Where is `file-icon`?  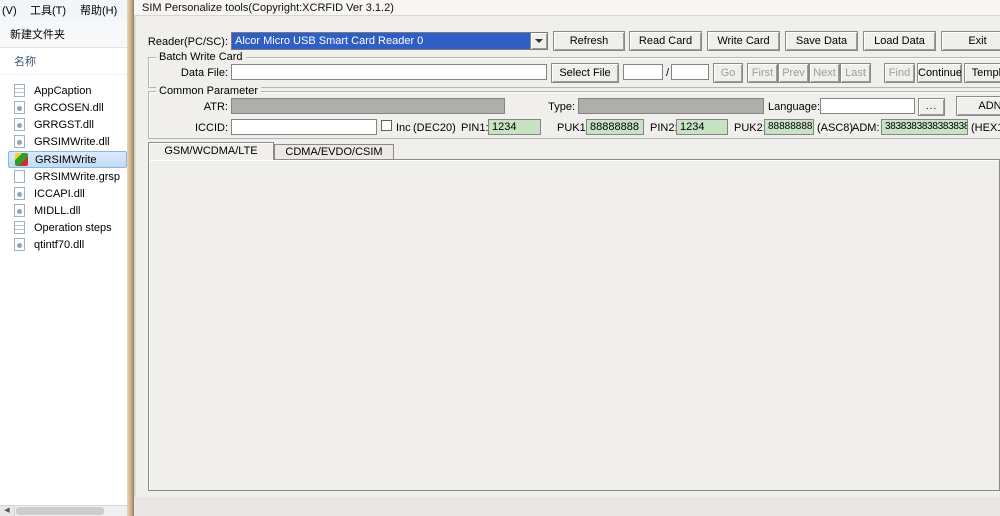 file-icon is located at coordinates (19, 176).